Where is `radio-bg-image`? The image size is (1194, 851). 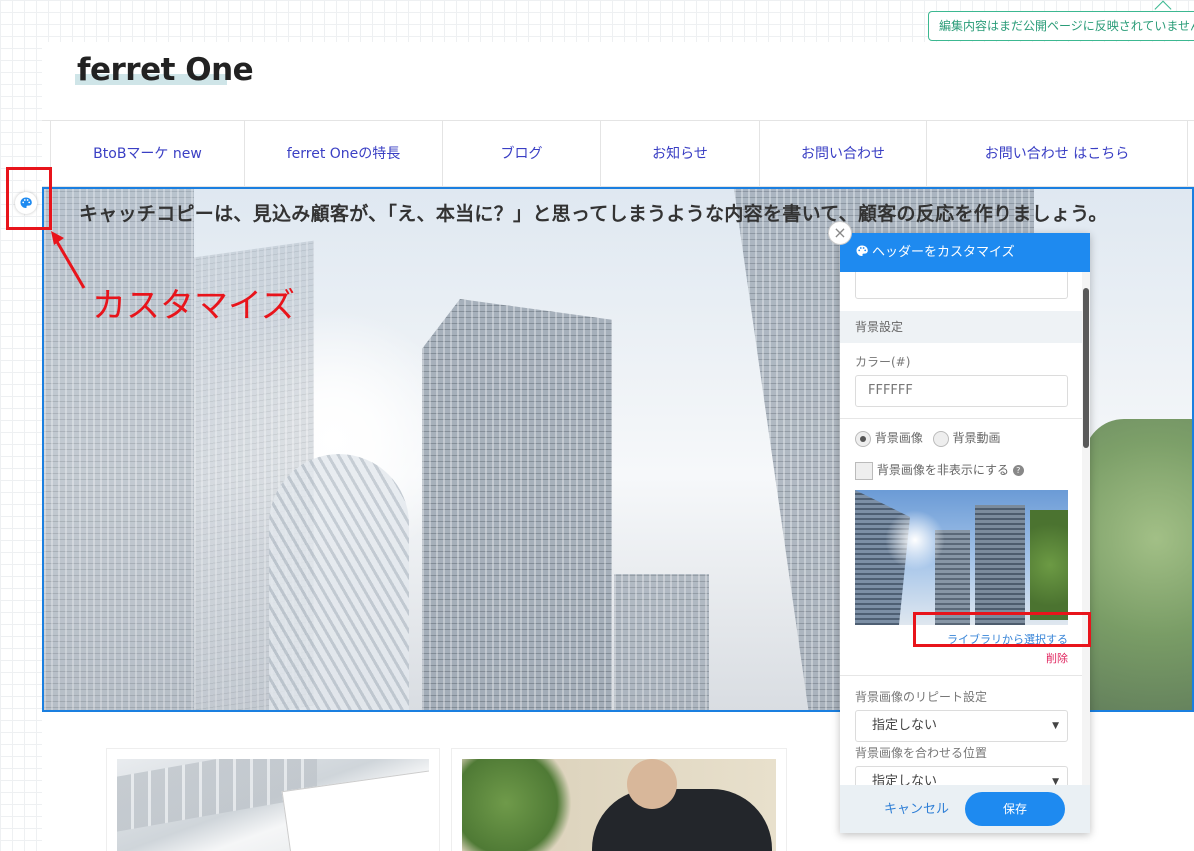
radio-bg-image is located at coordinates (863, 438).